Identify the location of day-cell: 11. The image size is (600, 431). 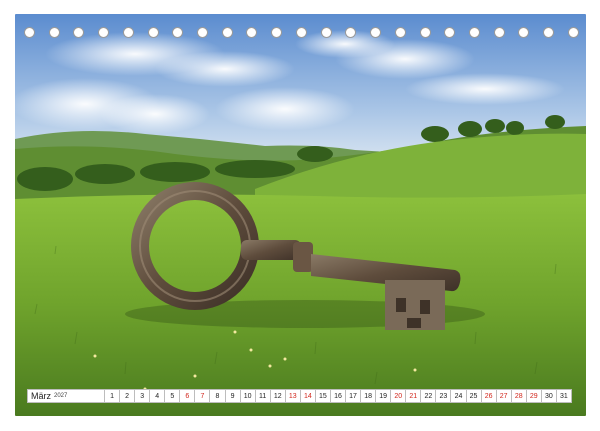
(263, 396).